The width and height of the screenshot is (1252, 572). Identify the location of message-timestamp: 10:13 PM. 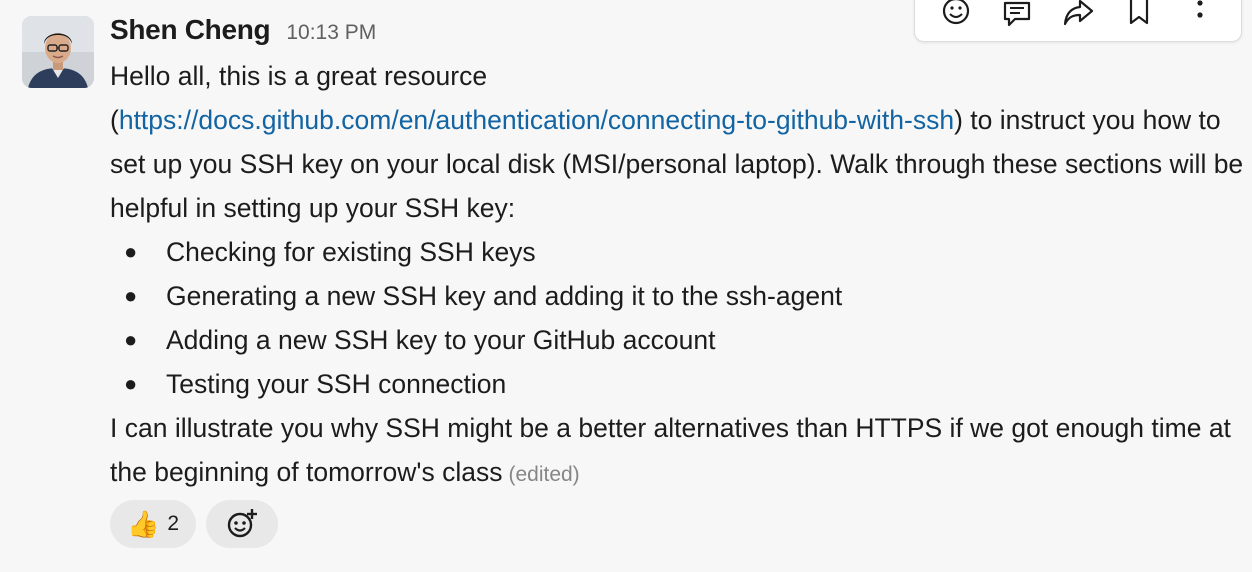
(331, 33).